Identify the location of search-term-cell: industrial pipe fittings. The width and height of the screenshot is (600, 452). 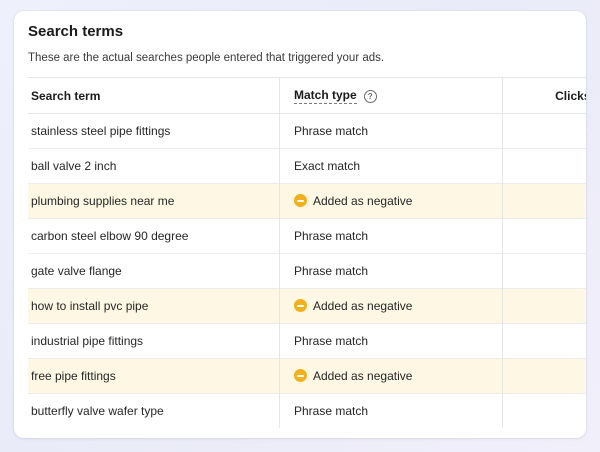
(87, 341).